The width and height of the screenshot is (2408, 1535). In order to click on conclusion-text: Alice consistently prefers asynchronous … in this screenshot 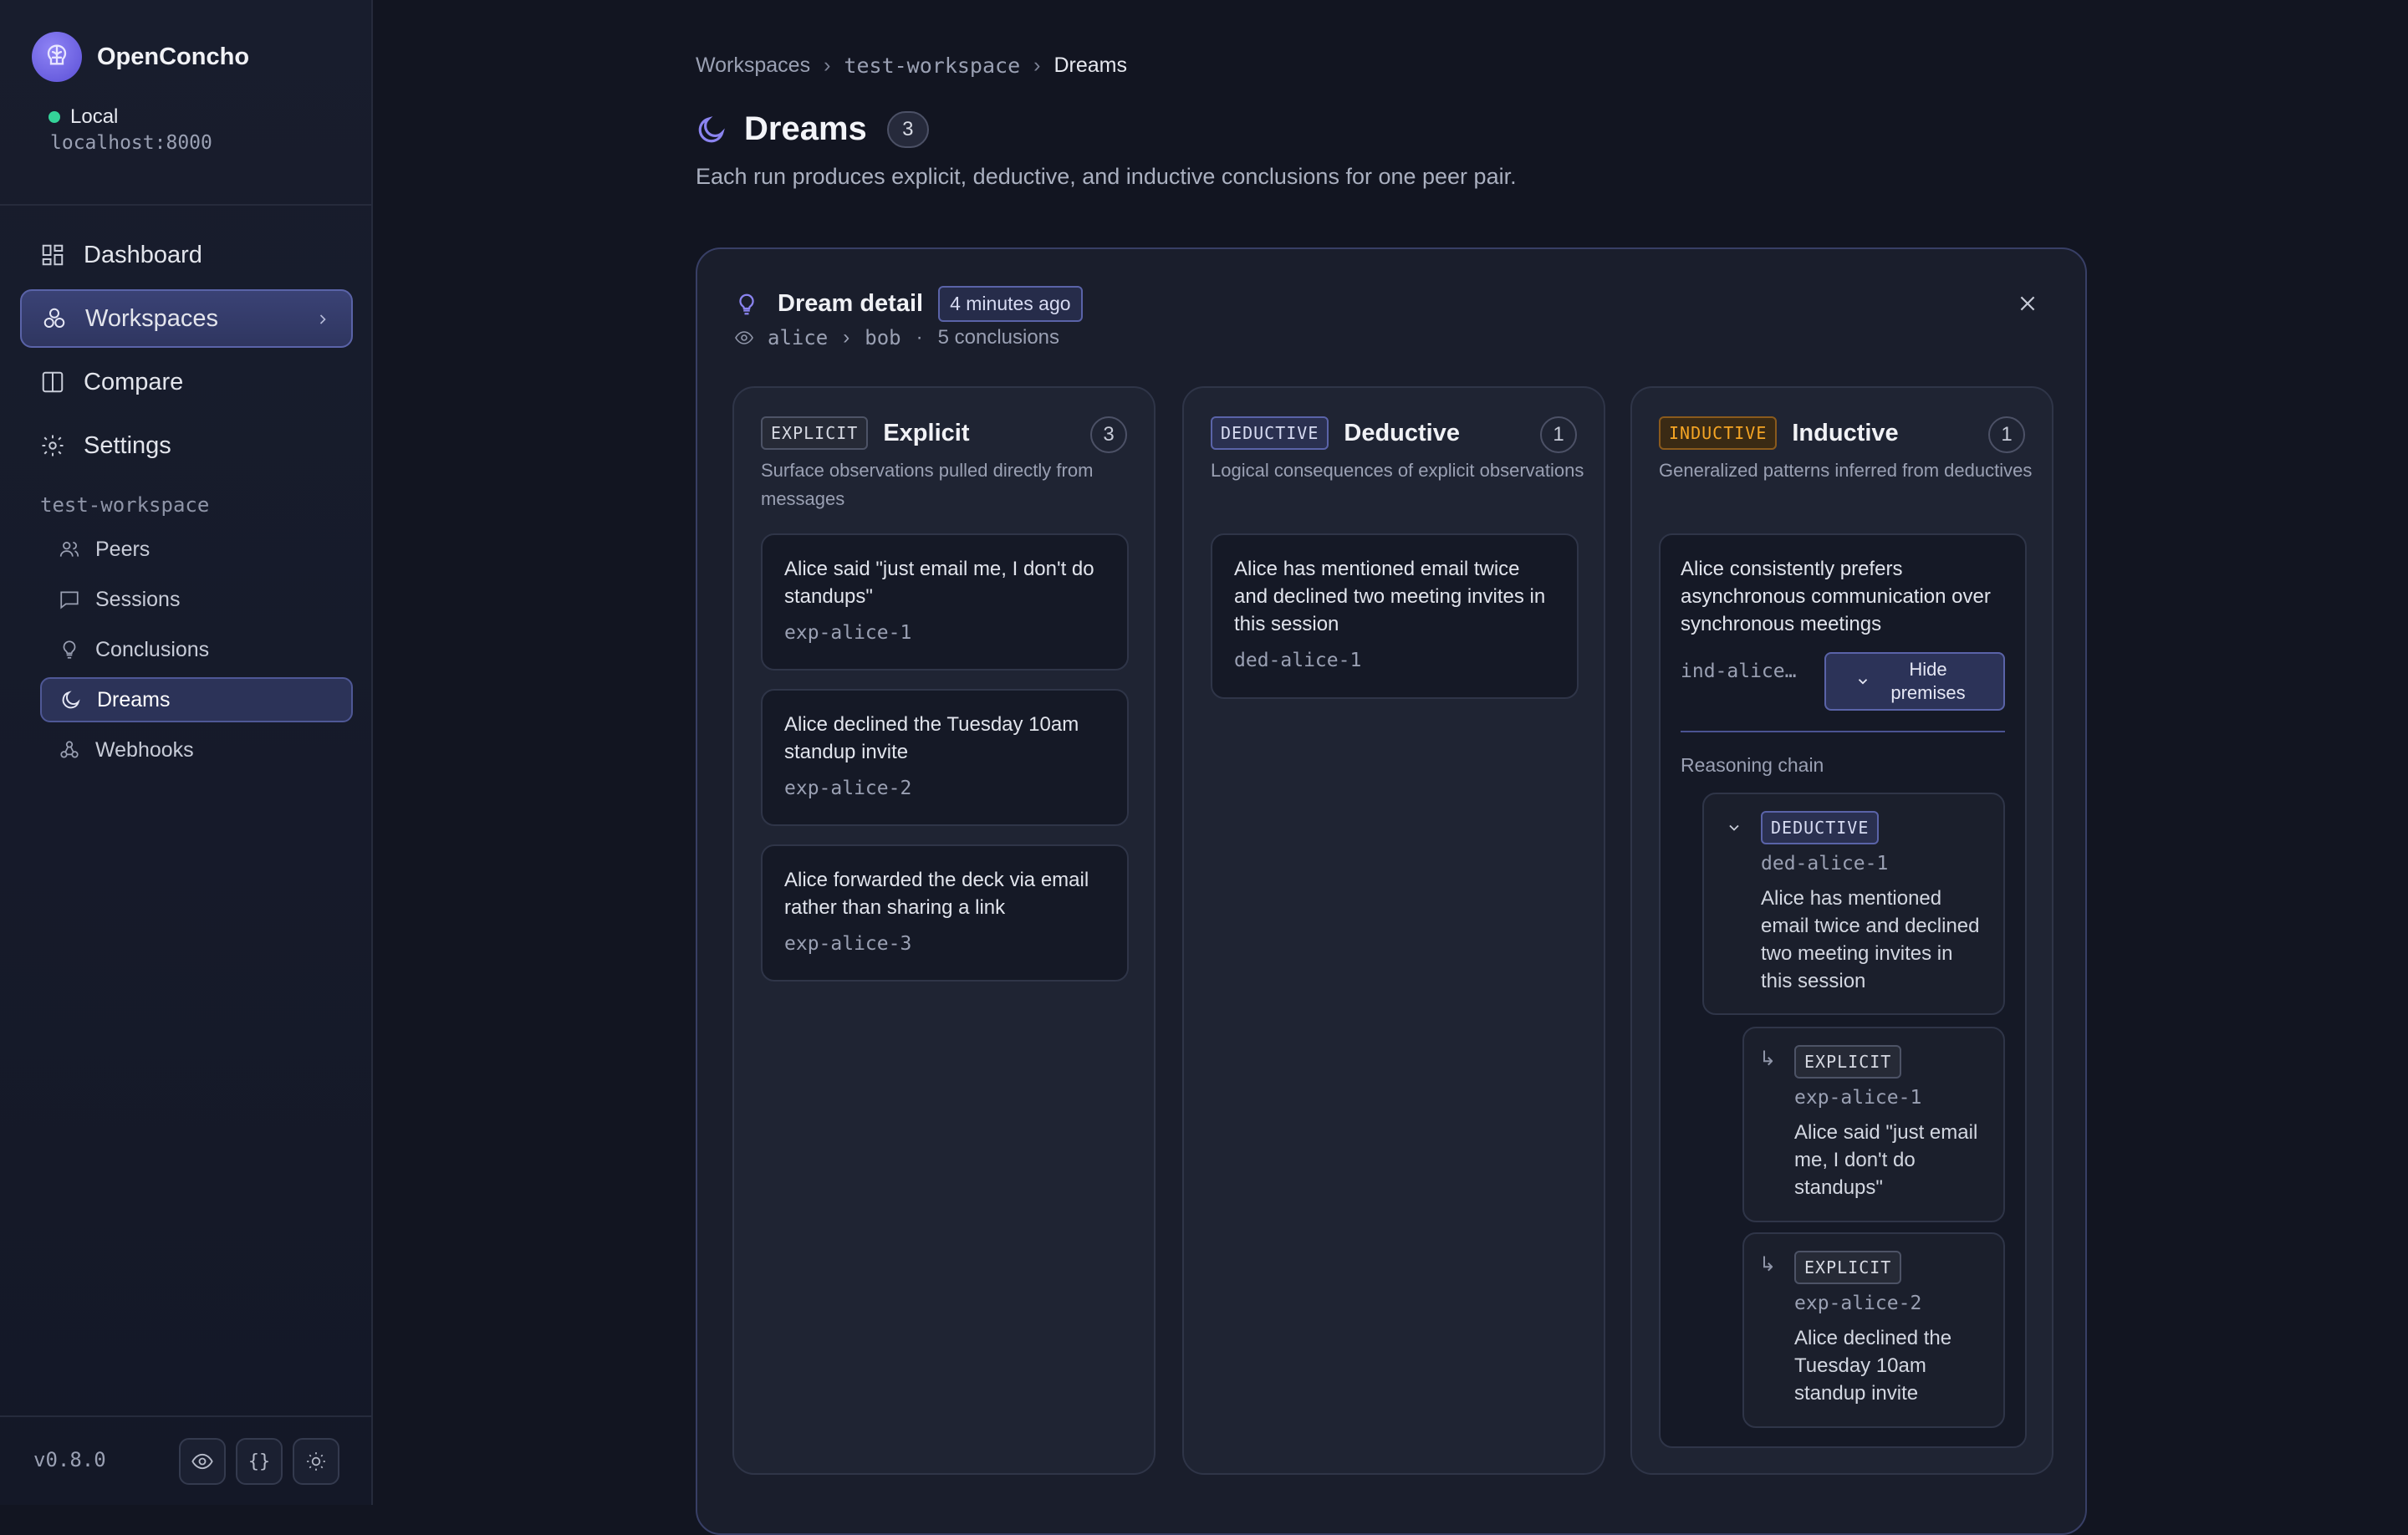, I will do `click(1836, 596)`.